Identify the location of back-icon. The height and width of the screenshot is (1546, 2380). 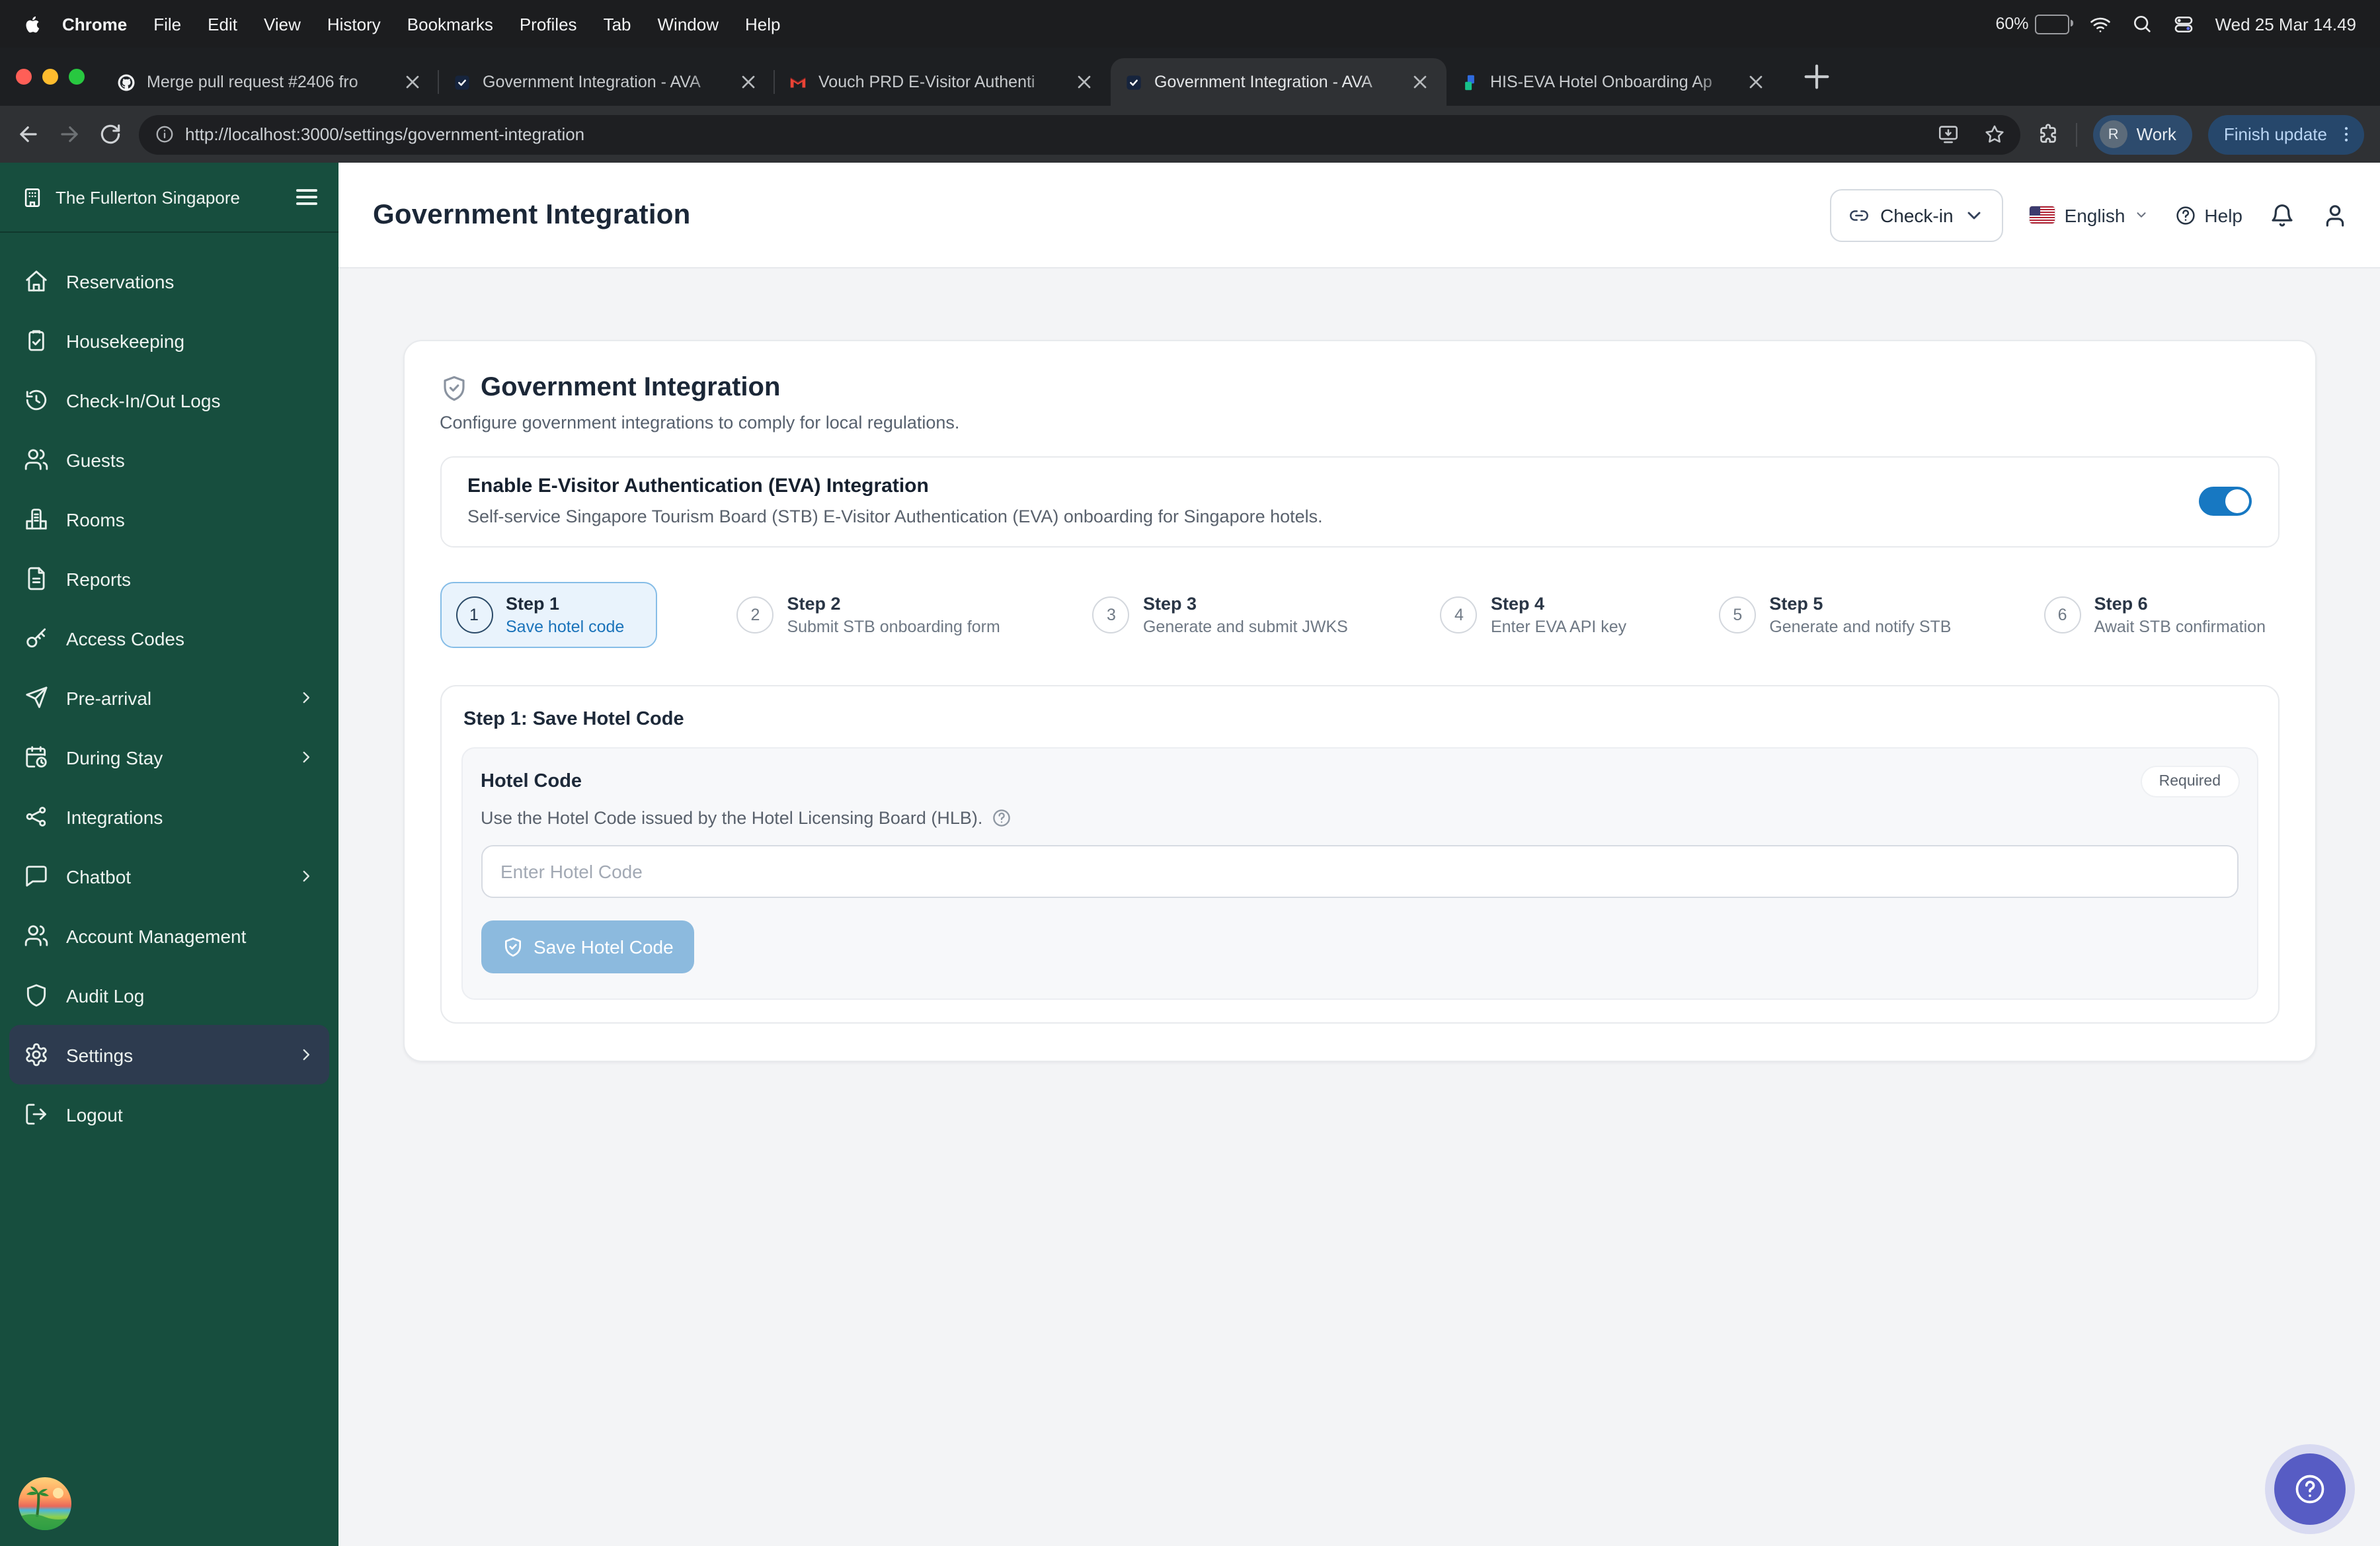
(28, 134).